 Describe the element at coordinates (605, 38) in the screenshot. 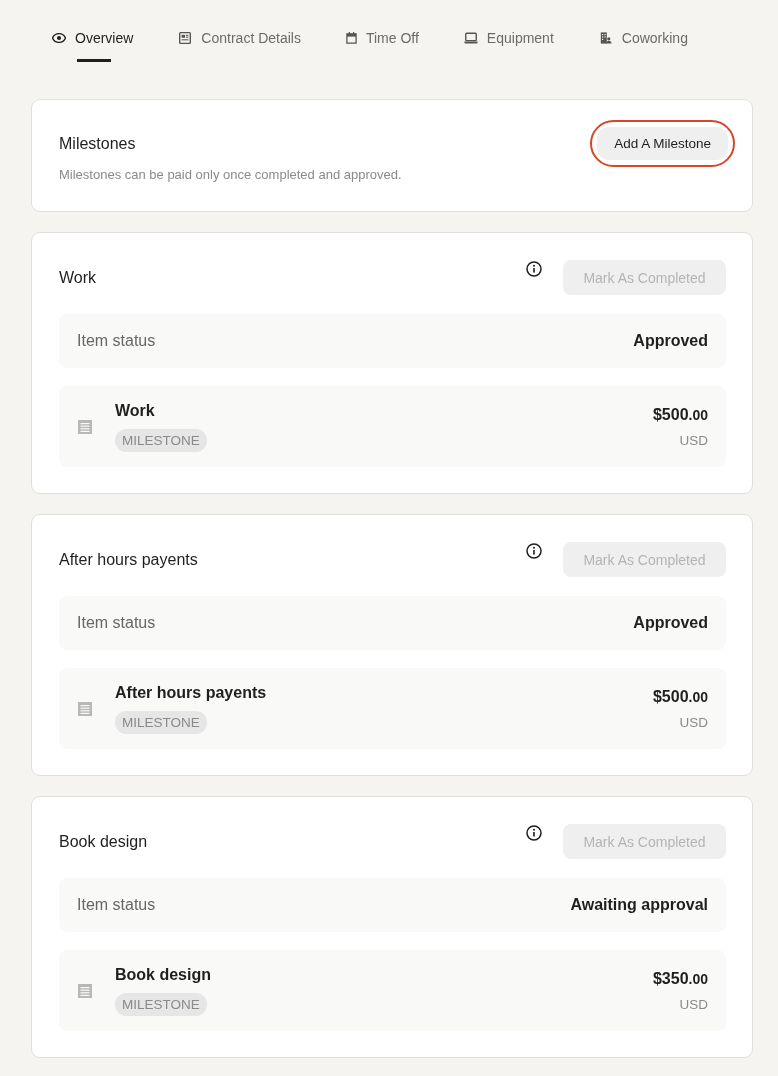

I see `building-person-icon` at that location.